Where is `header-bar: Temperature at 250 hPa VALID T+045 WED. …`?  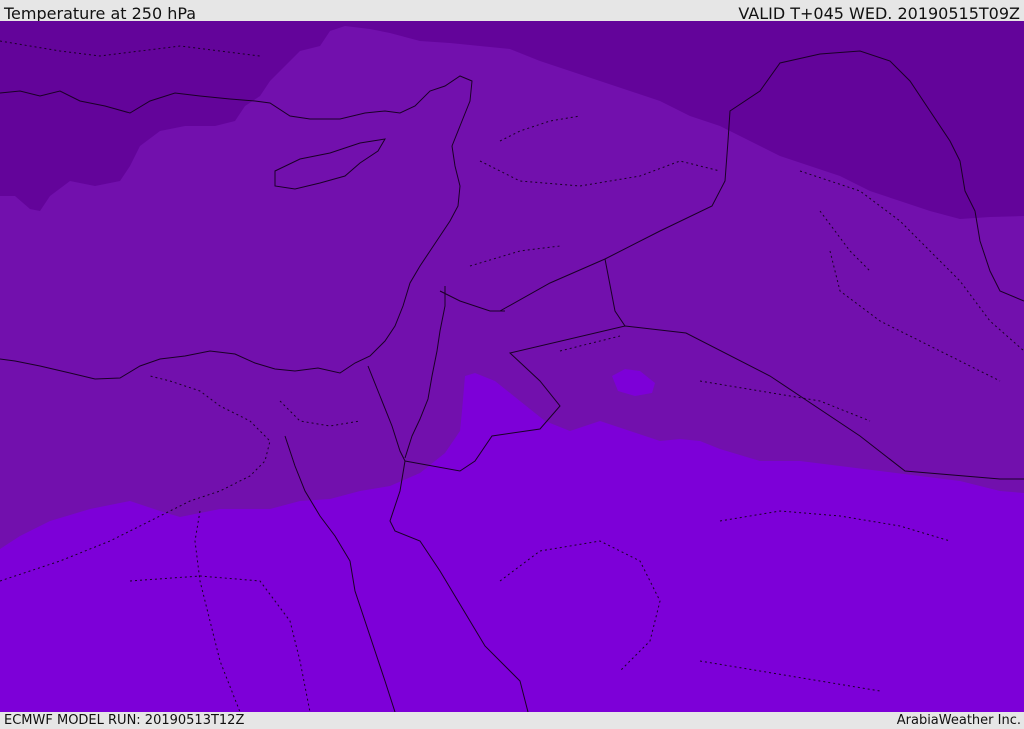
header-bar: Temperature at 250 hPa VALID T+045 WED. … is located at coordinates (512, 11).